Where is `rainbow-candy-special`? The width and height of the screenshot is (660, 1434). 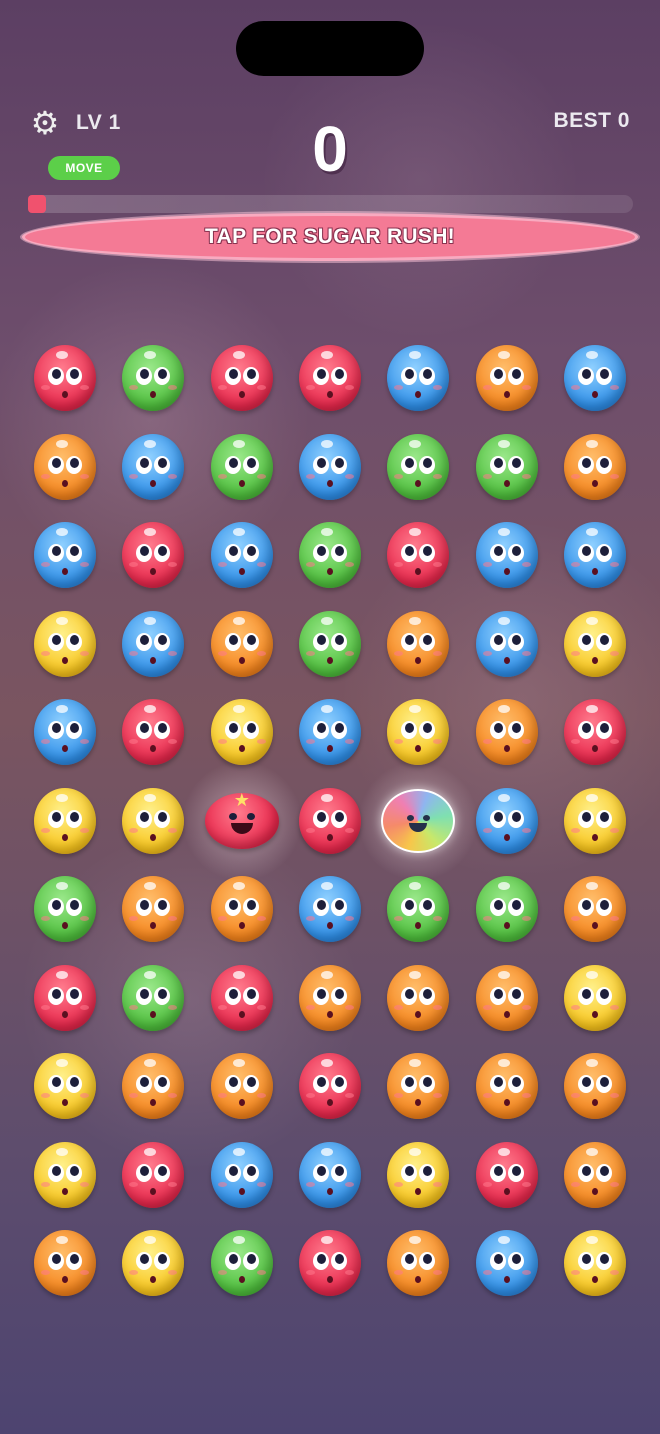
rainbow-candy-special is located at coordinates (418, 820).